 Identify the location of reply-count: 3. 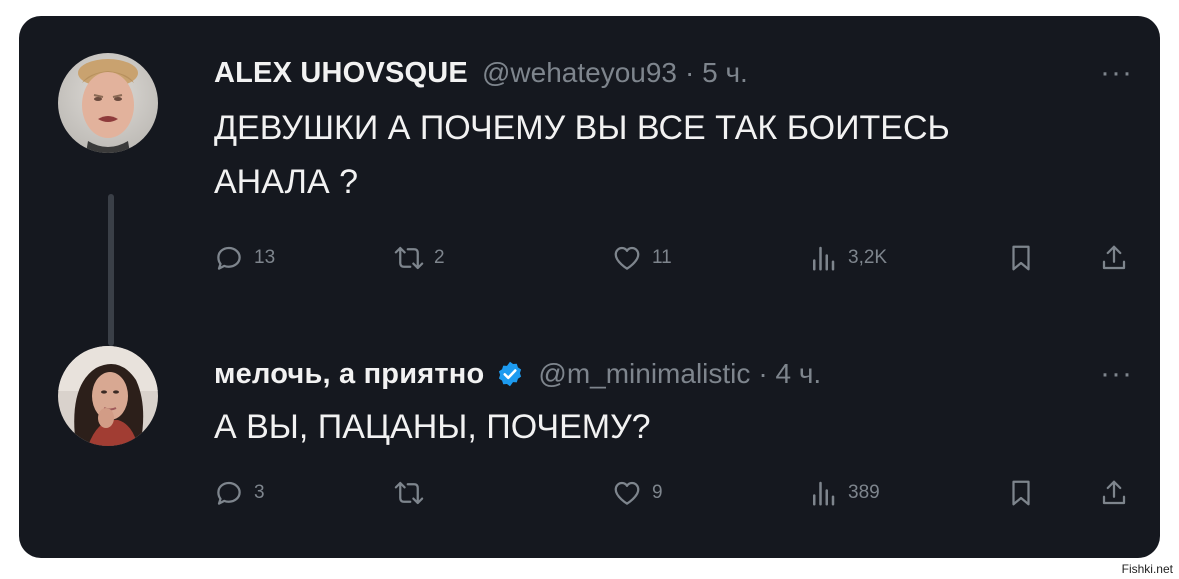
(259, 492).